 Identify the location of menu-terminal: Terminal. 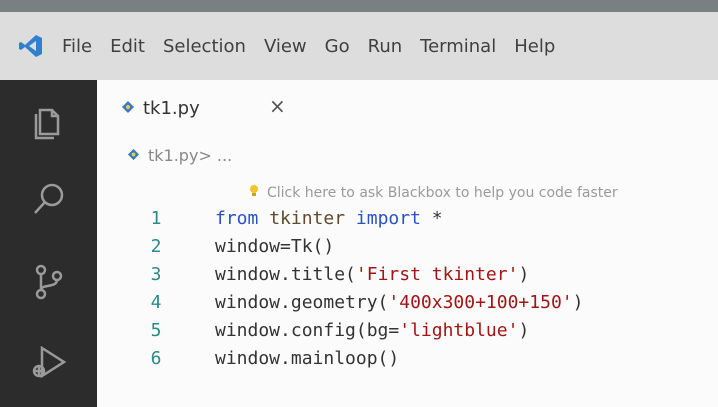
(458, 46).